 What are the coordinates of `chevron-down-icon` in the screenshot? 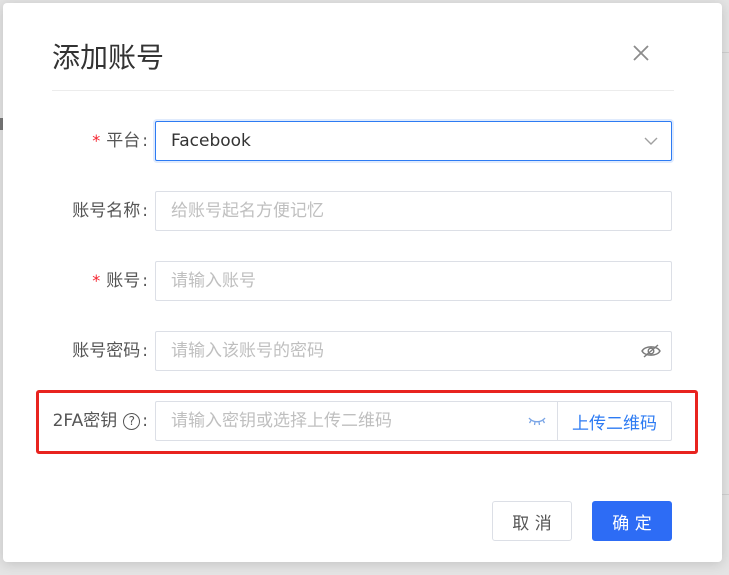 It's located at (651, 141).